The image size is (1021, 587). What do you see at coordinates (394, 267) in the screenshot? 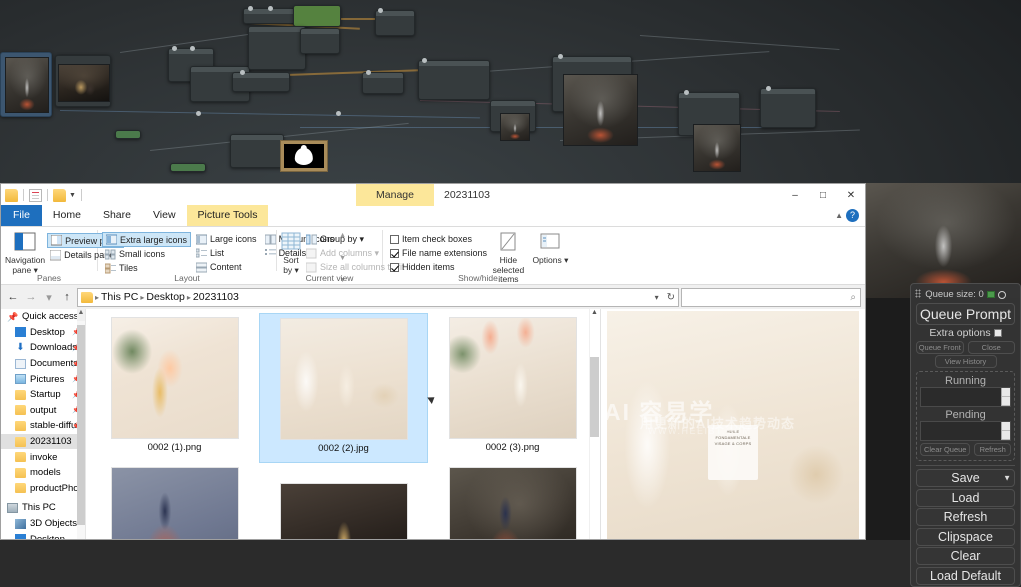
I see `hidden-items-checkbox` at bounding box center [394, 267].